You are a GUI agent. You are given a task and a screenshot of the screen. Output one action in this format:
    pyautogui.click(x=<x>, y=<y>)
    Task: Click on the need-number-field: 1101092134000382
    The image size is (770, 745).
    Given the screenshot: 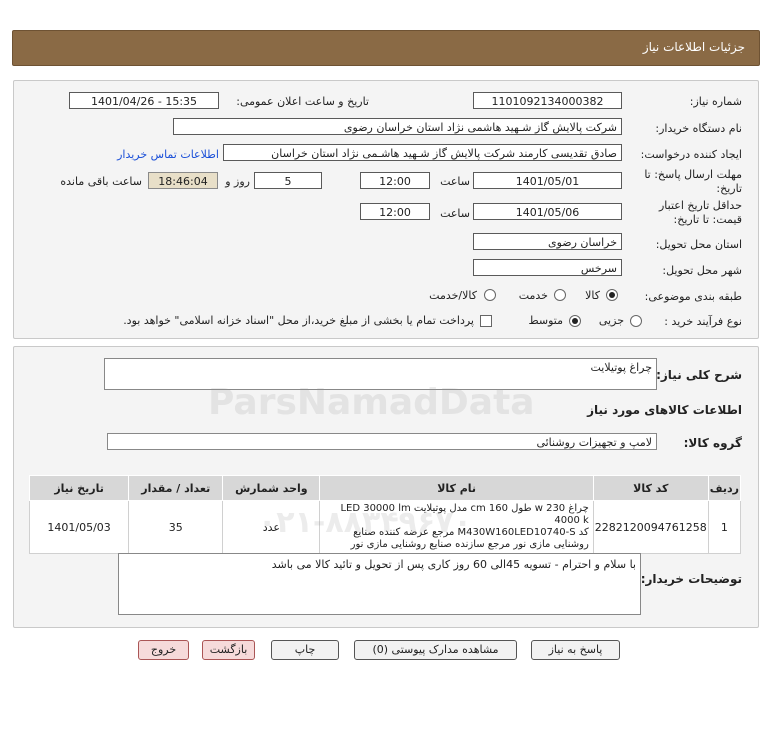 What is the action you would take?
    pyautogui.click(x=547, y=100)
    